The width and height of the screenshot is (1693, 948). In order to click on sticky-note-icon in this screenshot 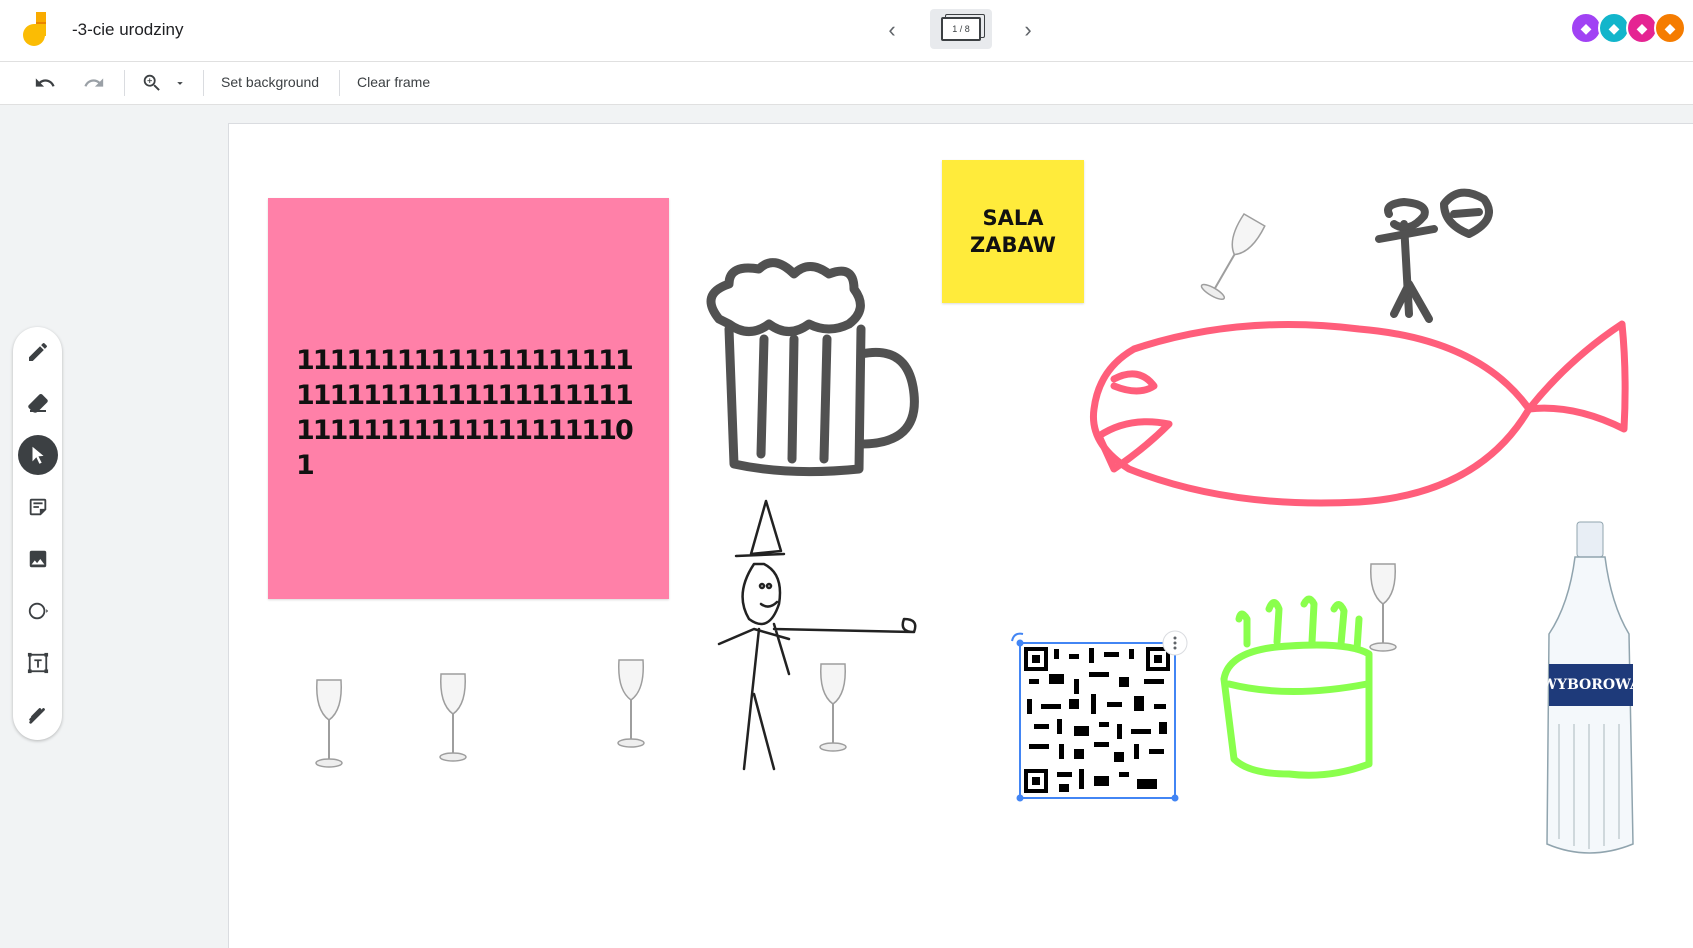, I will do `click(38, 507)`.